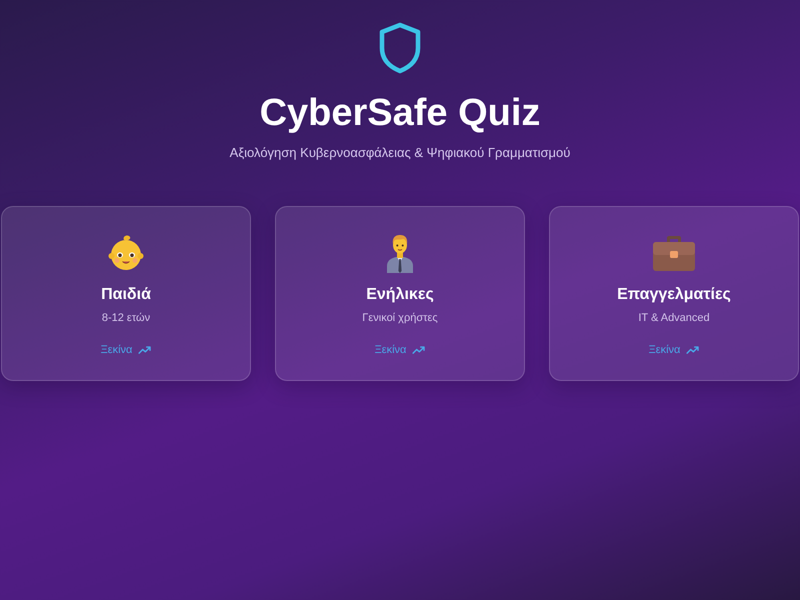  Describe the element at coordinates (126, 318) in the screenshot. I see `card-subtitle: 8-12 ετών` at that location.